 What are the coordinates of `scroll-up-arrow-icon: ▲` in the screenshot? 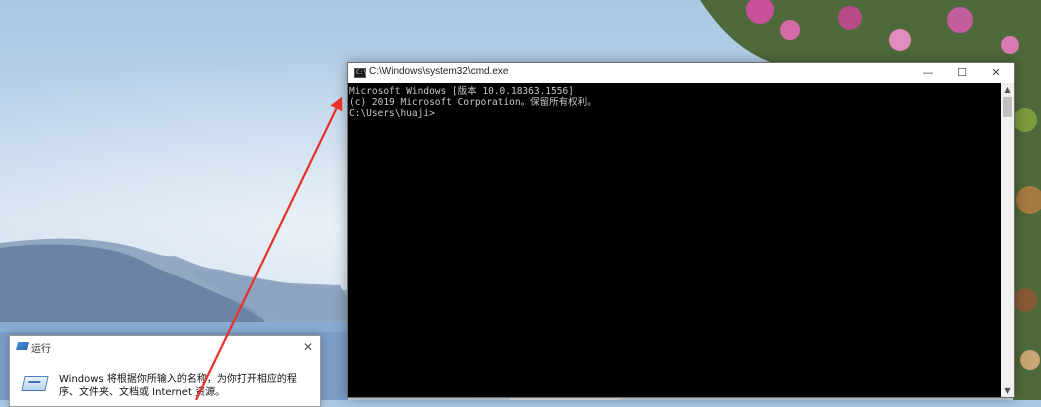 It's located at (1007, 89).